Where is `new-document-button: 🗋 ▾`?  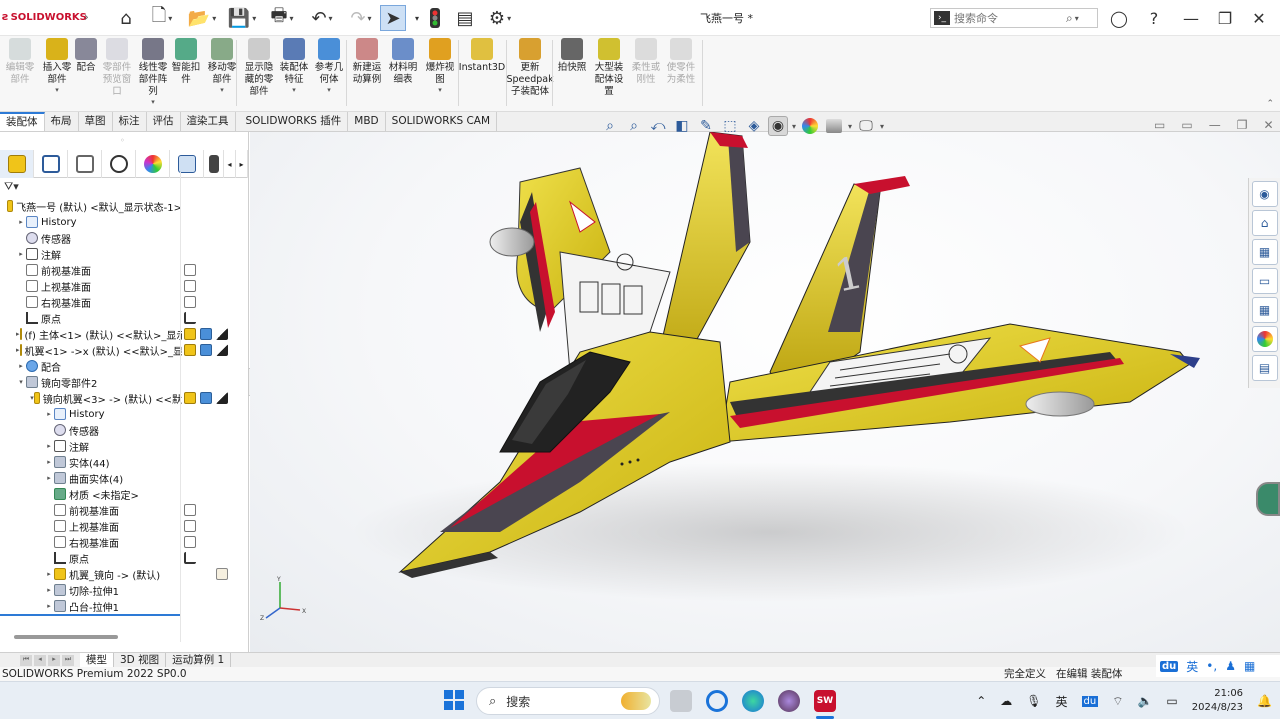 new-document-button: 🗋 ▾ is located at coordinates (162, 18).